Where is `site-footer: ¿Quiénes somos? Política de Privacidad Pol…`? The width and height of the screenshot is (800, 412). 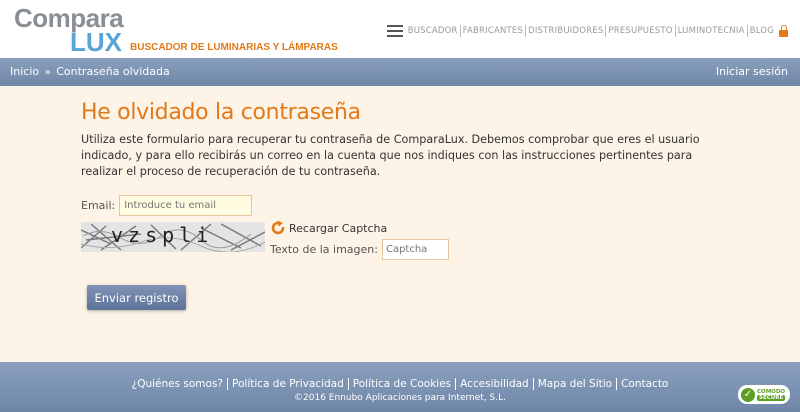
site-footer: ¿Quiénes somos? Política de Privacidad Pol… is located at coordinates (400, 387).